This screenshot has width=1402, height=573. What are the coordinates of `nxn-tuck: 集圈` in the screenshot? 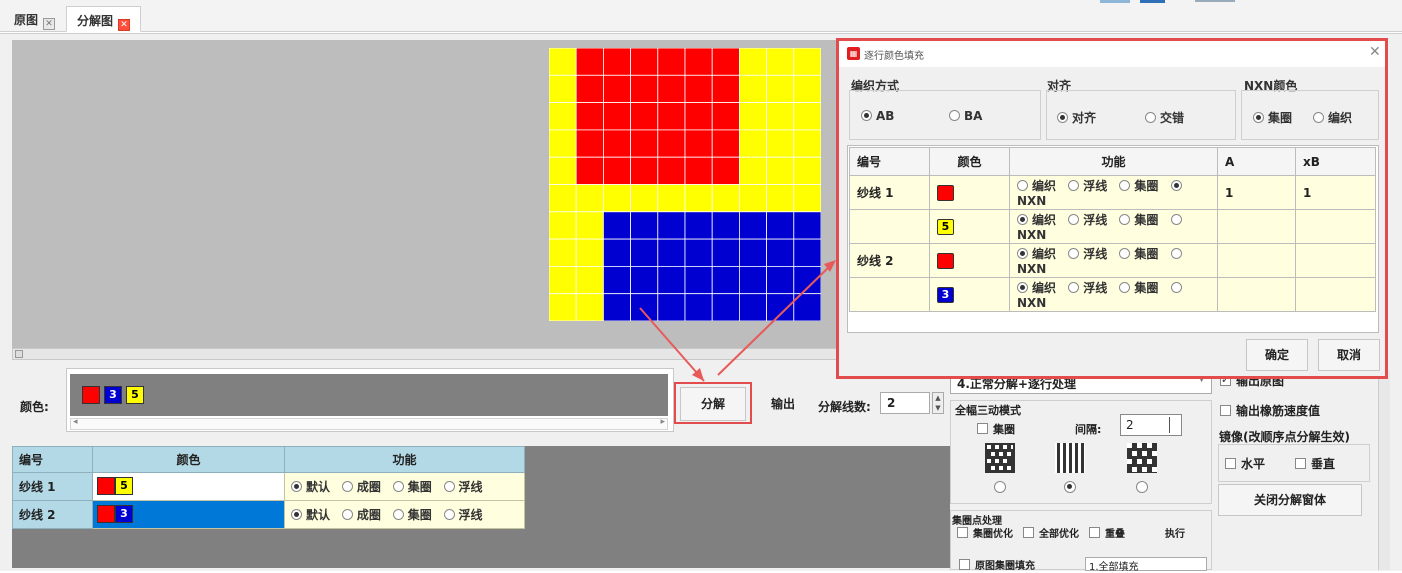 It's located at (1272, 117).